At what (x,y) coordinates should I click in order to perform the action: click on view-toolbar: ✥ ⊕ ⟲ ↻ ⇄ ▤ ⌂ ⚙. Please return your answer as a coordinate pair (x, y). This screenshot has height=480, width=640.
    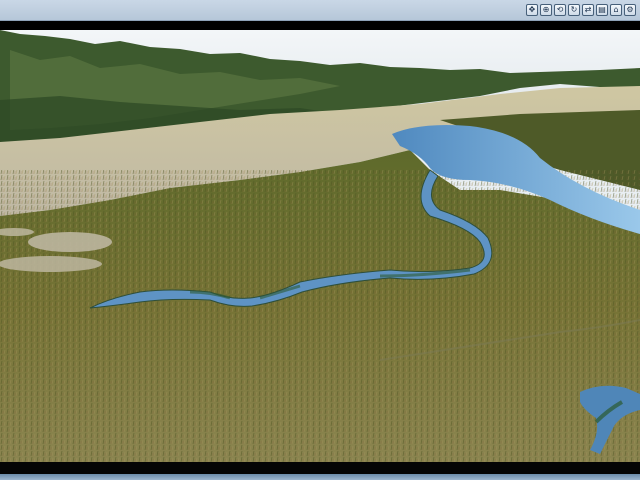
    Looking at the image, I should click on (581, 10).